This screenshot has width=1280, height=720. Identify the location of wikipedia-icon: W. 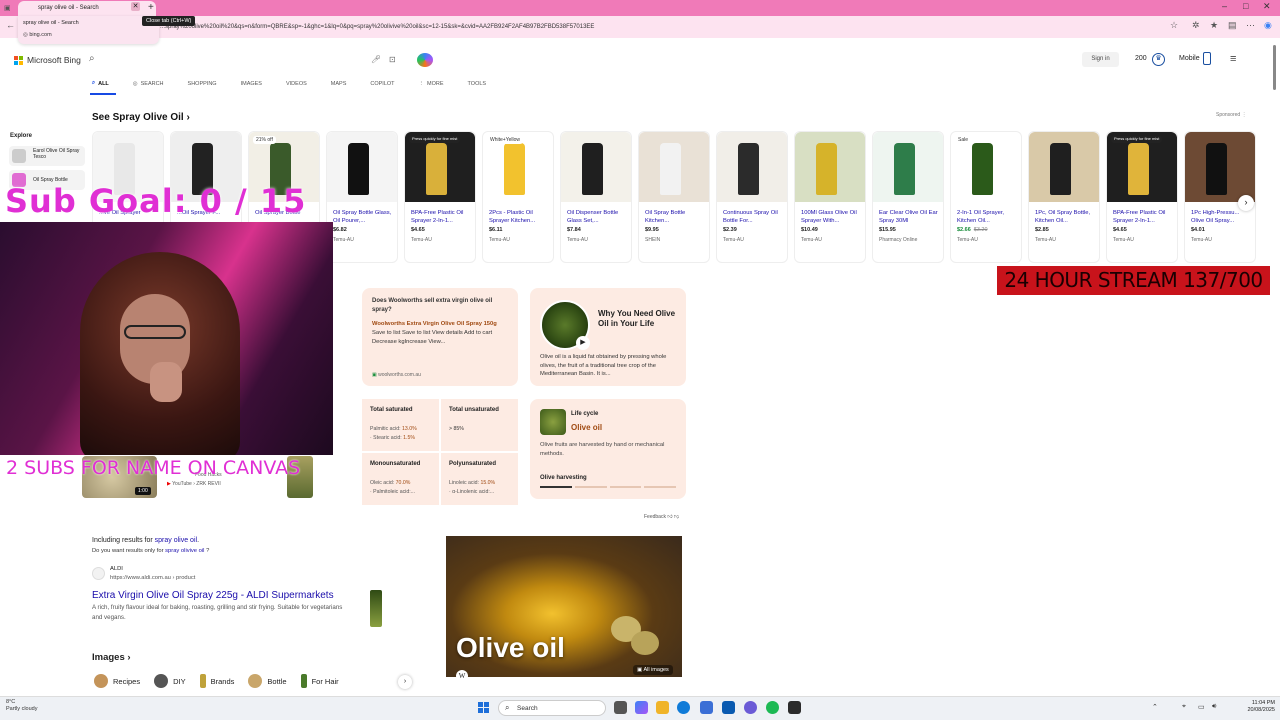
(462, 676).